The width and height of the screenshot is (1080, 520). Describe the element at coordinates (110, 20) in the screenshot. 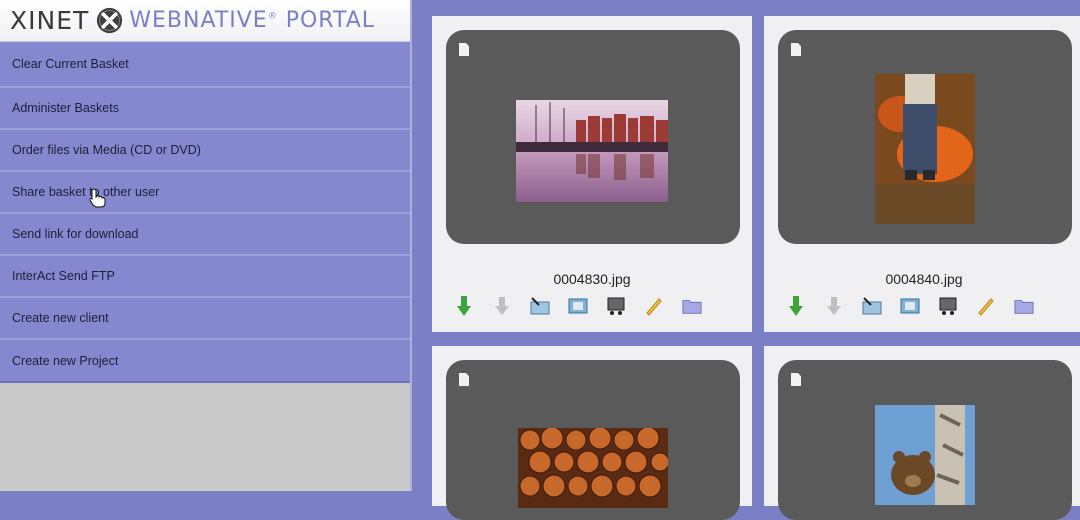

I see `xinet-logo-icon` at that location.